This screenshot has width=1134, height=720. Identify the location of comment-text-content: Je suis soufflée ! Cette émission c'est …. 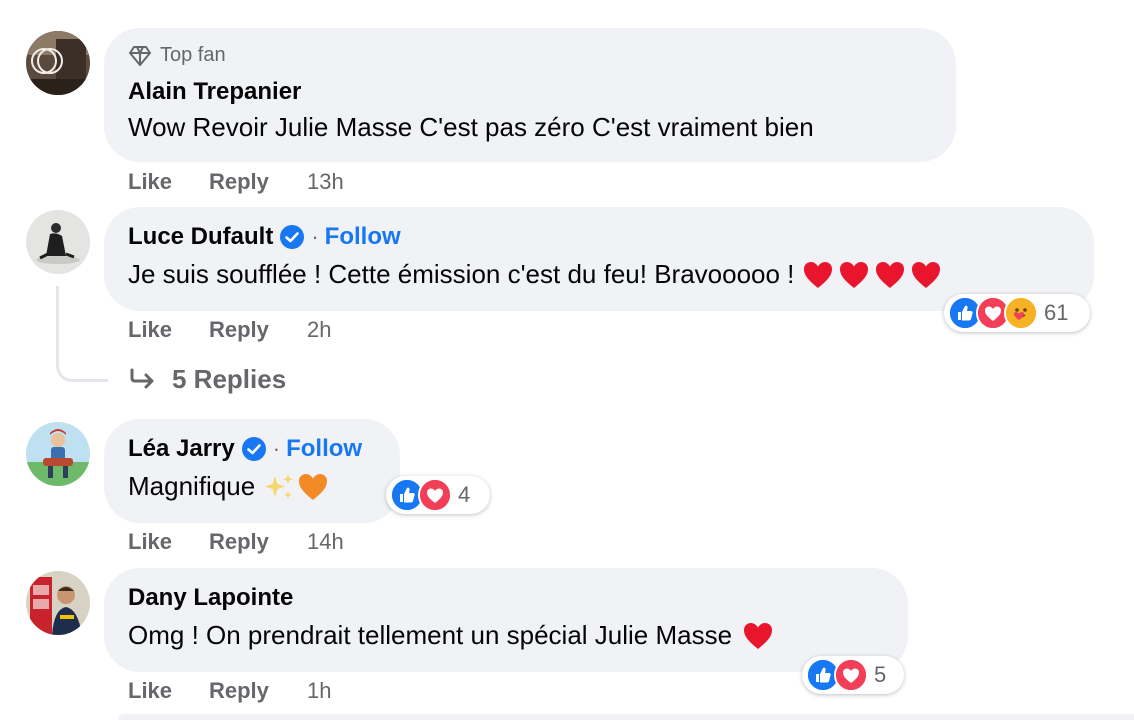
(461, 274).